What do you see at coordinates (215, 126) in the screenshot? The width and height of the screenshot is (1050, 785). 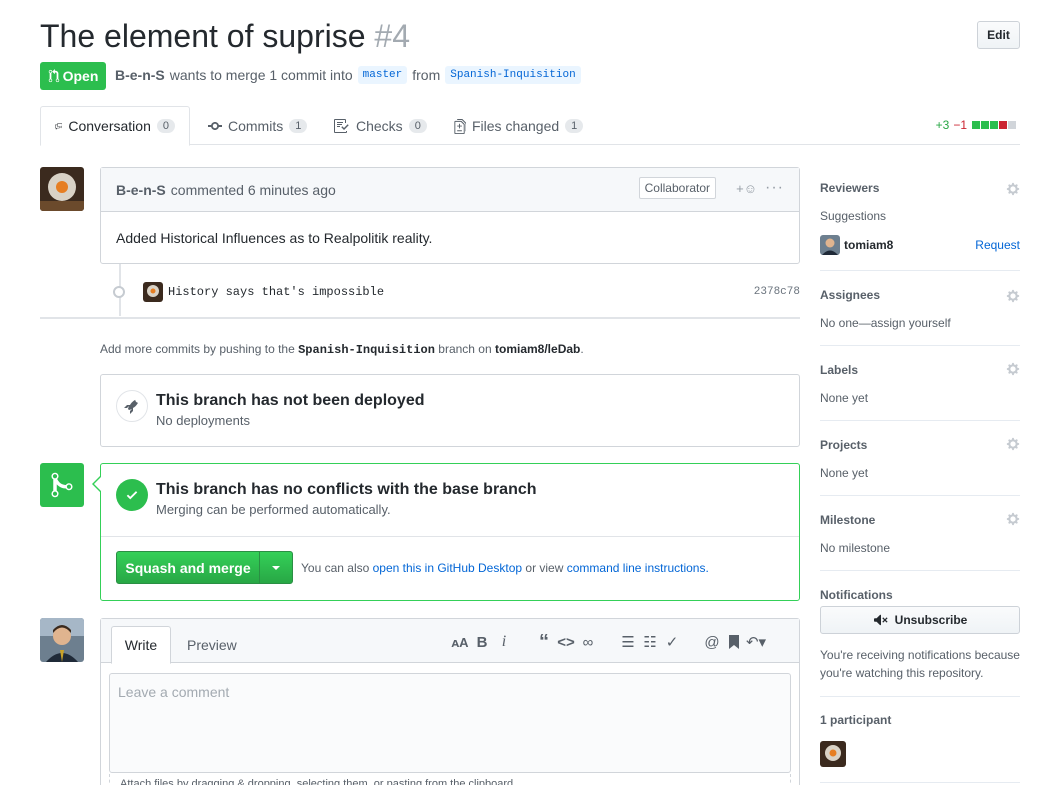 I see `commit-icon` at bounding box center [215, 126].